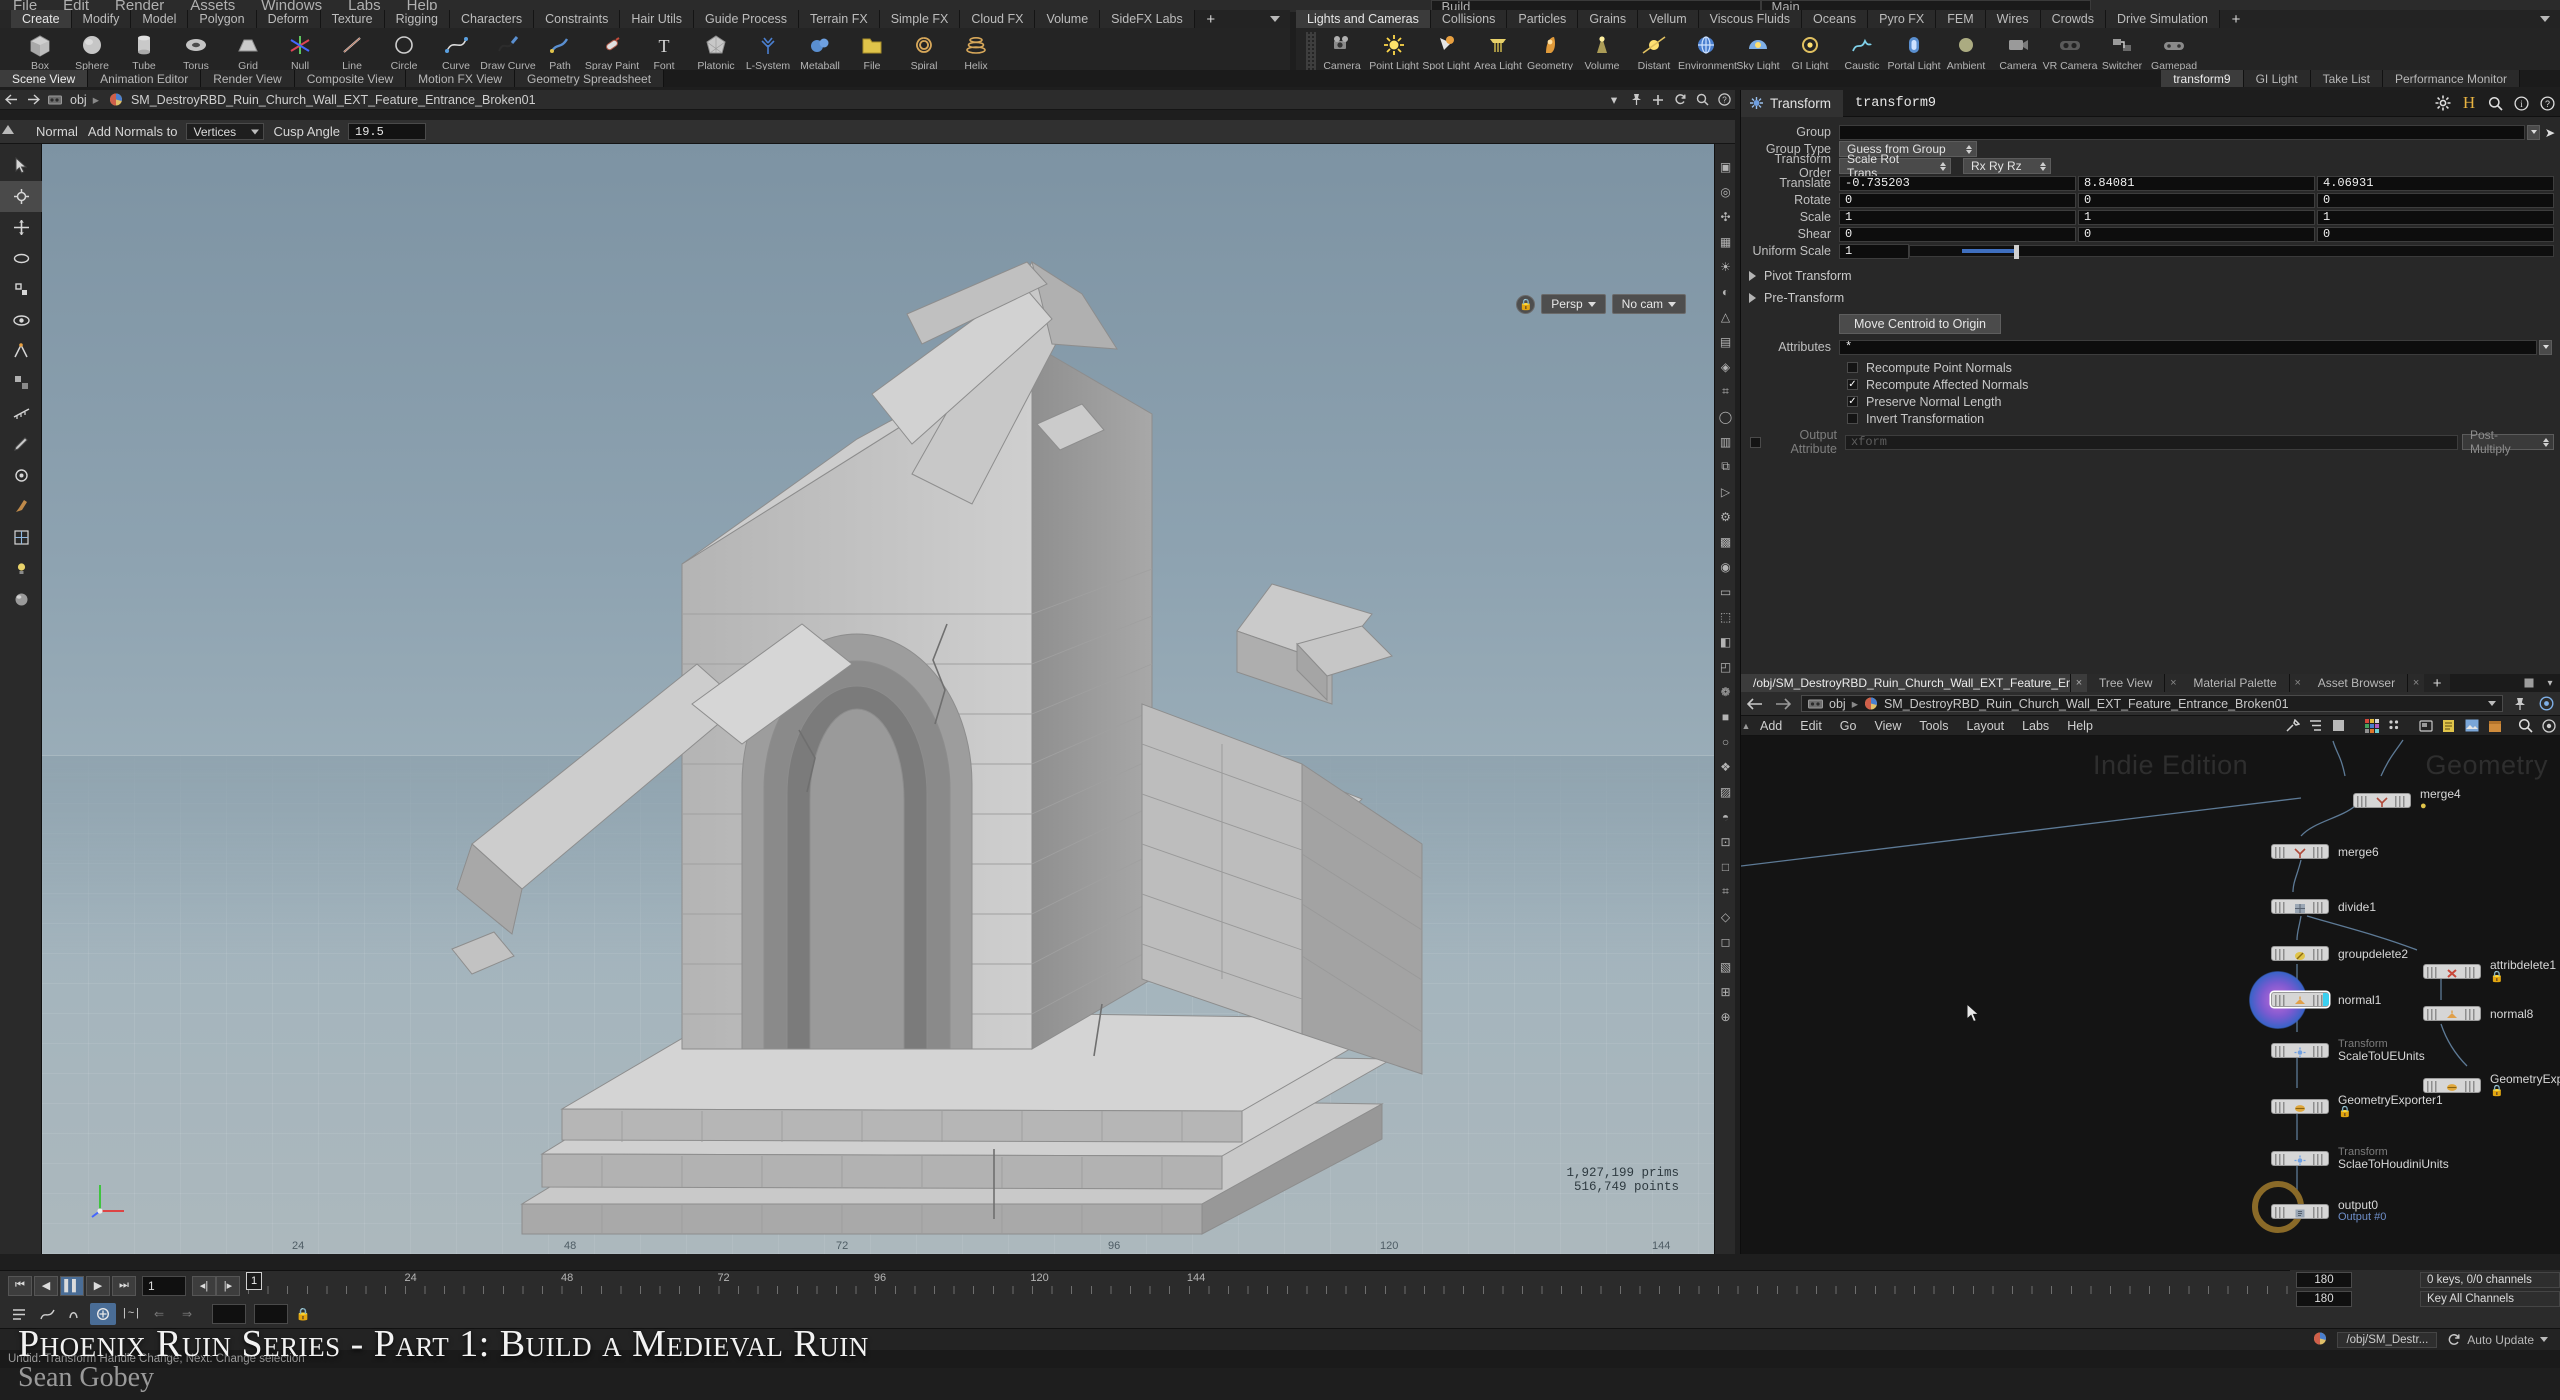 This screenshot has width=2560, height=1400. I want to click on shelf-item-spray-paint: Spray Paint, so click(612, 49).